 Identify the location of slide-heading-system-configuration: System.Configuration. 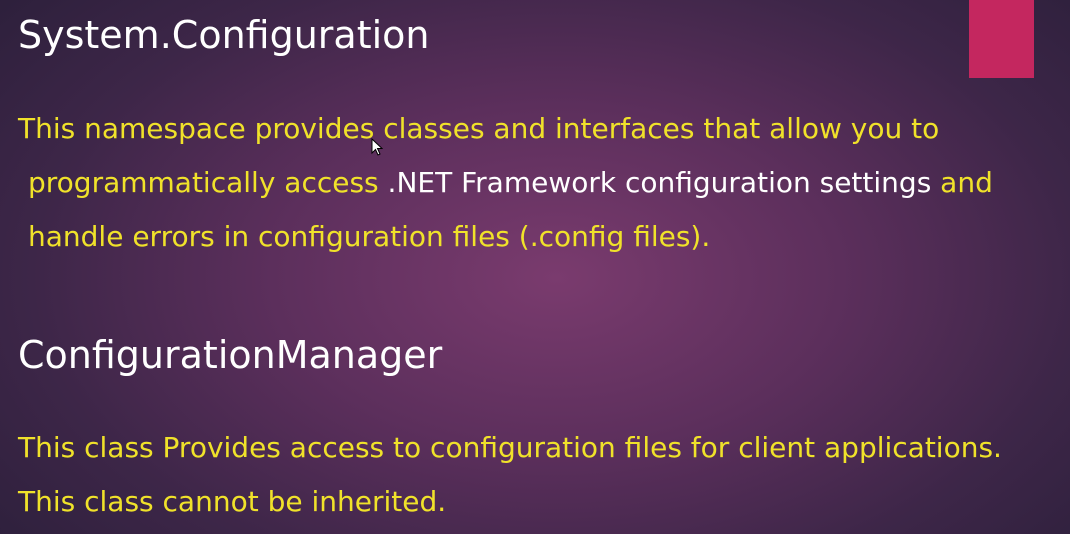
(224, 35).